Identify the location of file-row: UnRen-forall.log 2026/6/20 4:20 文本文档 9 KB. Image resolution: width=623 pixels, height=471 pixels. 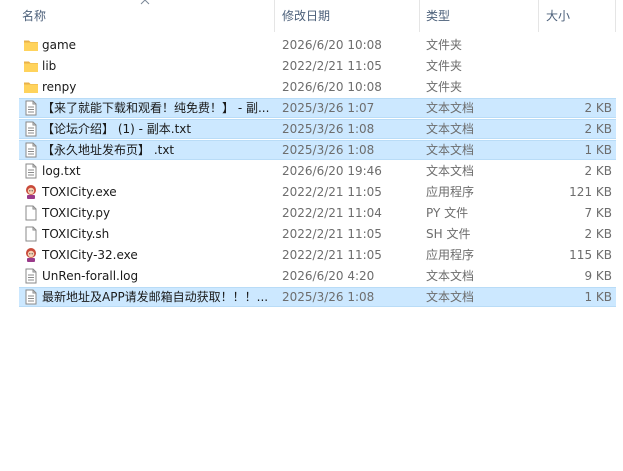
(311, 276).